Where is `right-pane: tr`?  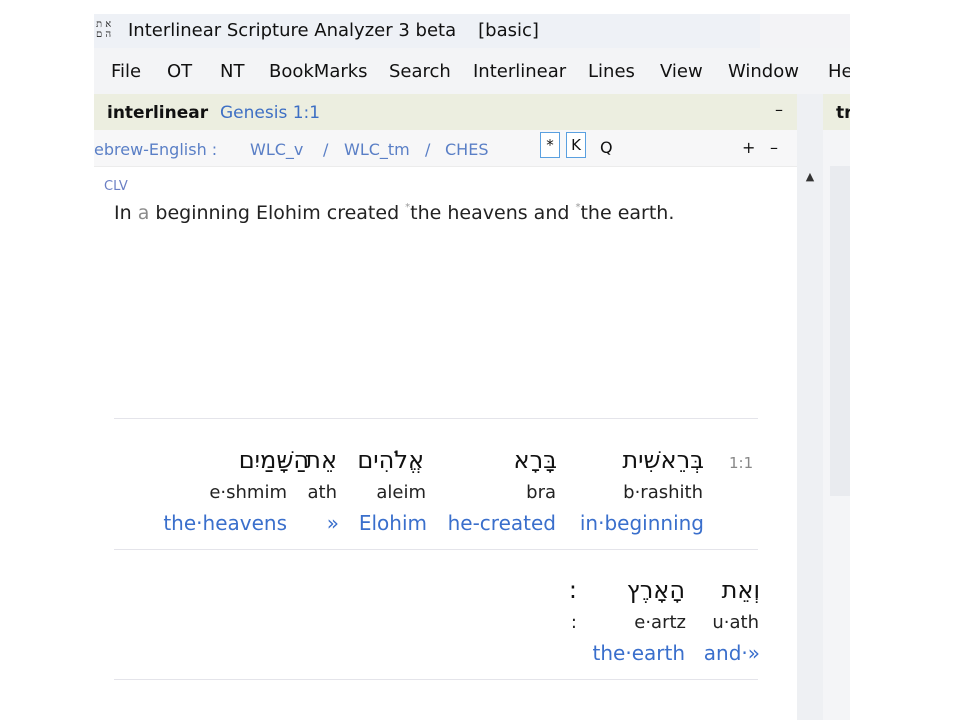
right-pane: tr is located at coordinates (836, 407).